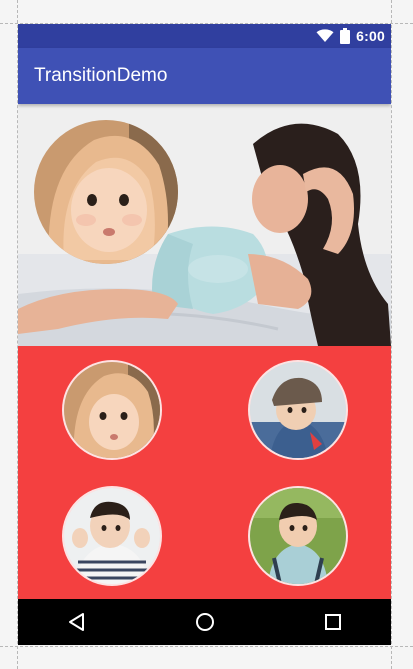 This screenshot has width=413, height=669. What do you see at coordinates (325, 35) in the screenshot?
I see `wifi-icon` at bounding box center [325, 35].